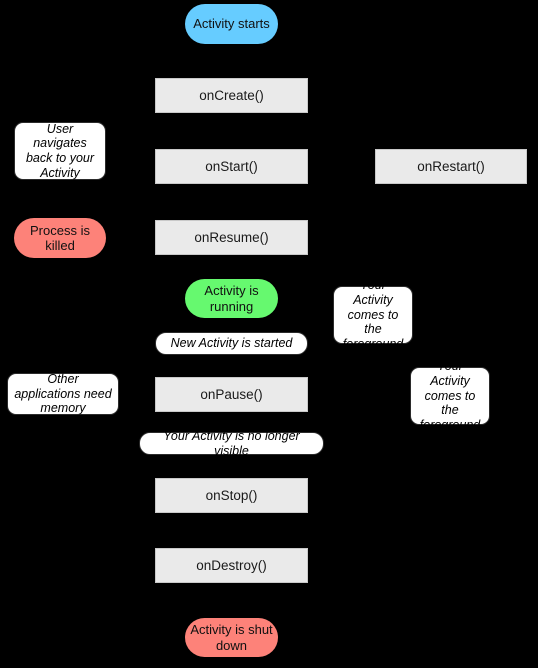 This screenshot has height=668, width=538. I want to click on state-activity-starts: Activity starts, so click(231, 24).